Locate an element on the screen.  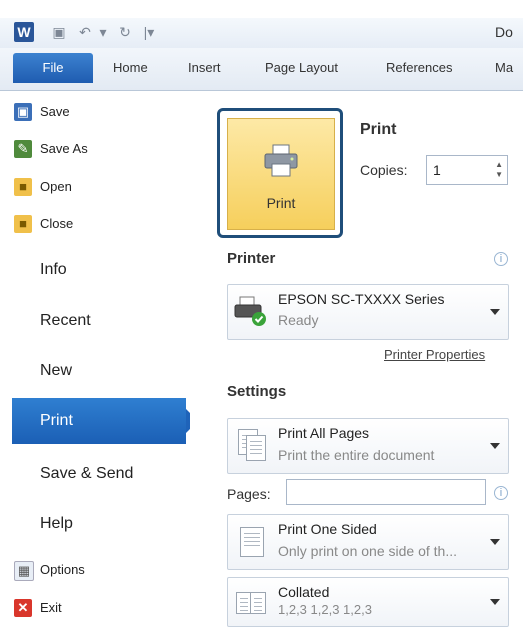
undo-dropdown-icon: ▾ is located at coordinates (103, 32).